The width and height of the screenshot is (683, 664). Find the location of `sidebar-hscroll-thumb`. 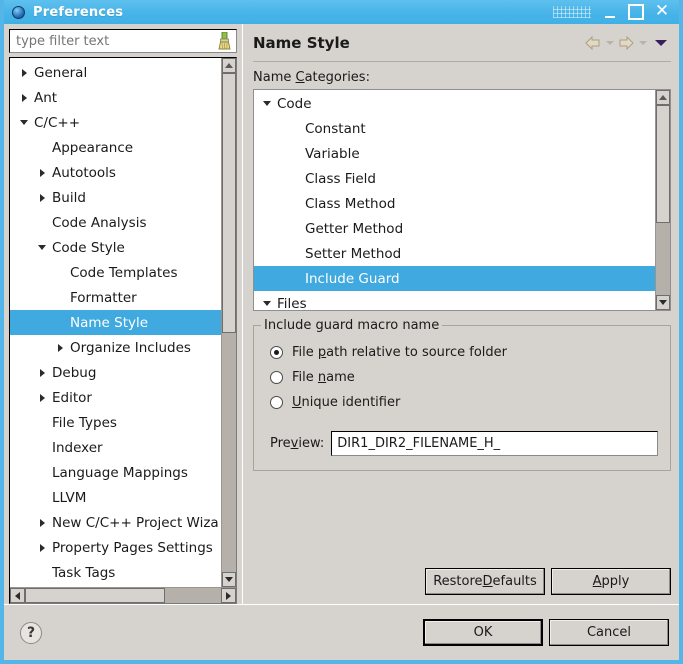

sidebar-hscroll-thumb is located at coordinates (95, 595).